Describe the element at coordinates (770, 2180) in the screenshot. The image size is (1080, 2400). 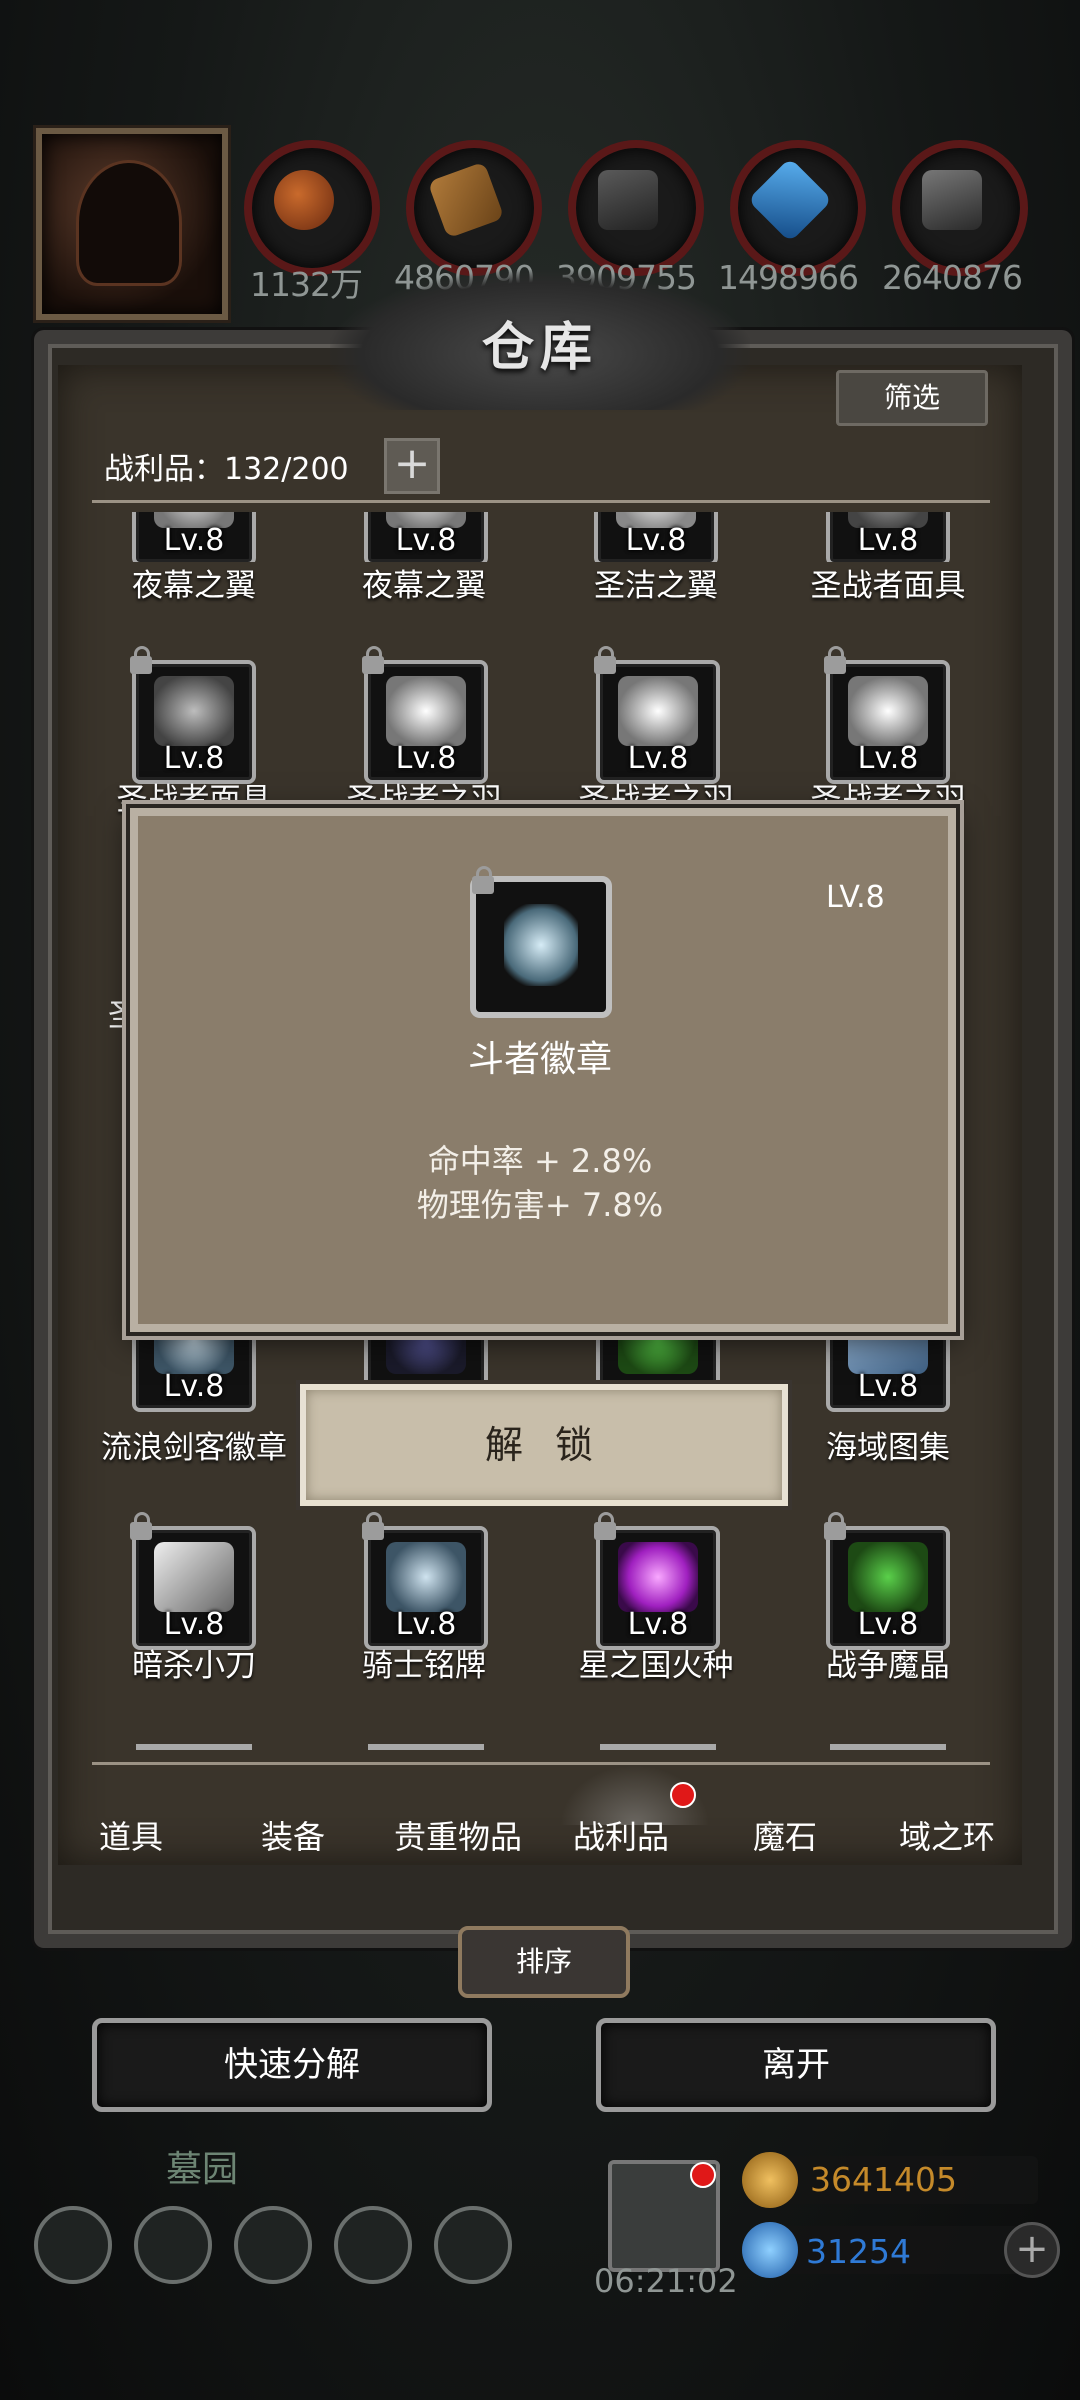
I see `gold-coin-icon` at that location.